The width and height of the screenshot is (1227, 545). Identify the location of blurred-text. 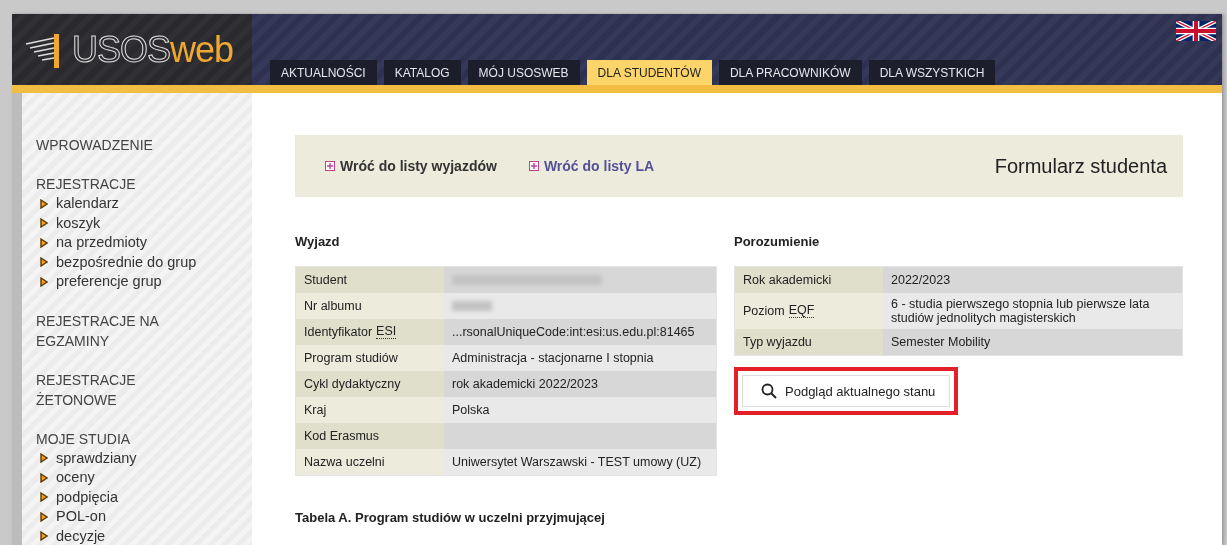
(472, 306).